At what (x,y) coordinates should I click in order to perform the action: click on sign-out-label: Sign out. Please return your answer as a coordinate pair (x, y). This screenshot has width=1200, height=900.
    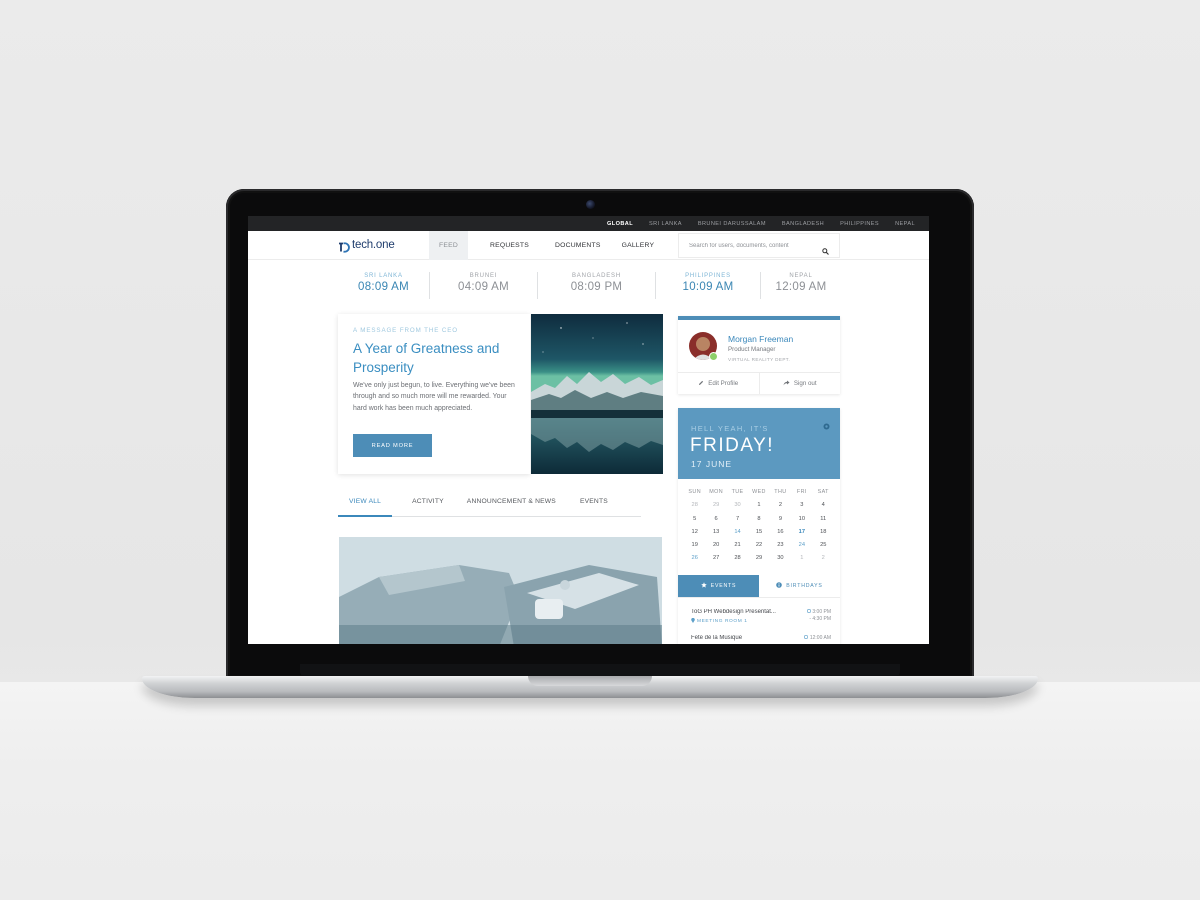
    Looking at the image, I should click on (805, 383).